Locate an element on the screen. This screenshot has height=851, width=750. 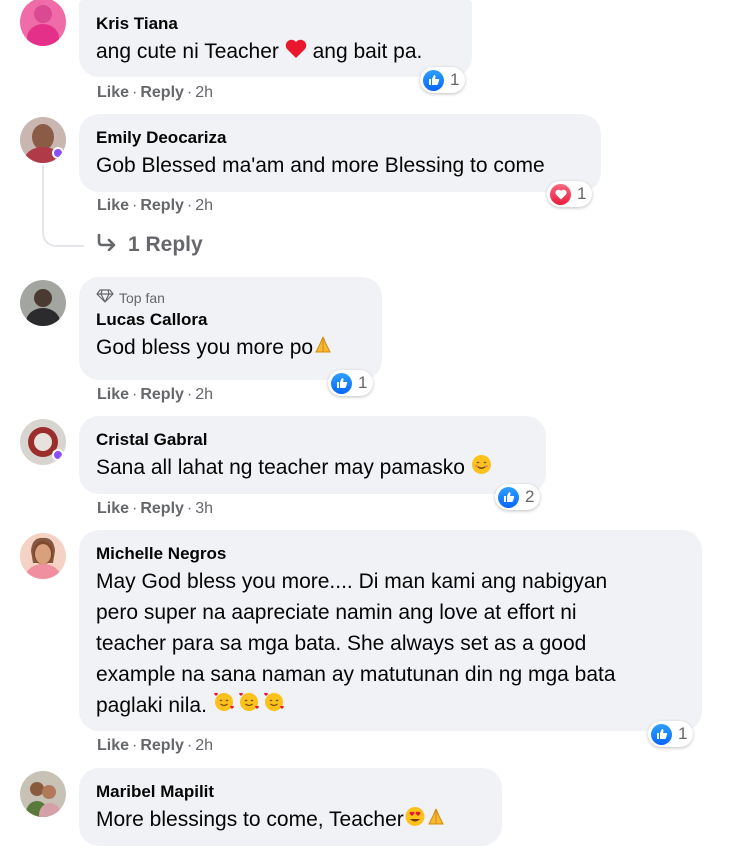
smiling-hearts-emoji-icon is located at coordinates (250, 706).